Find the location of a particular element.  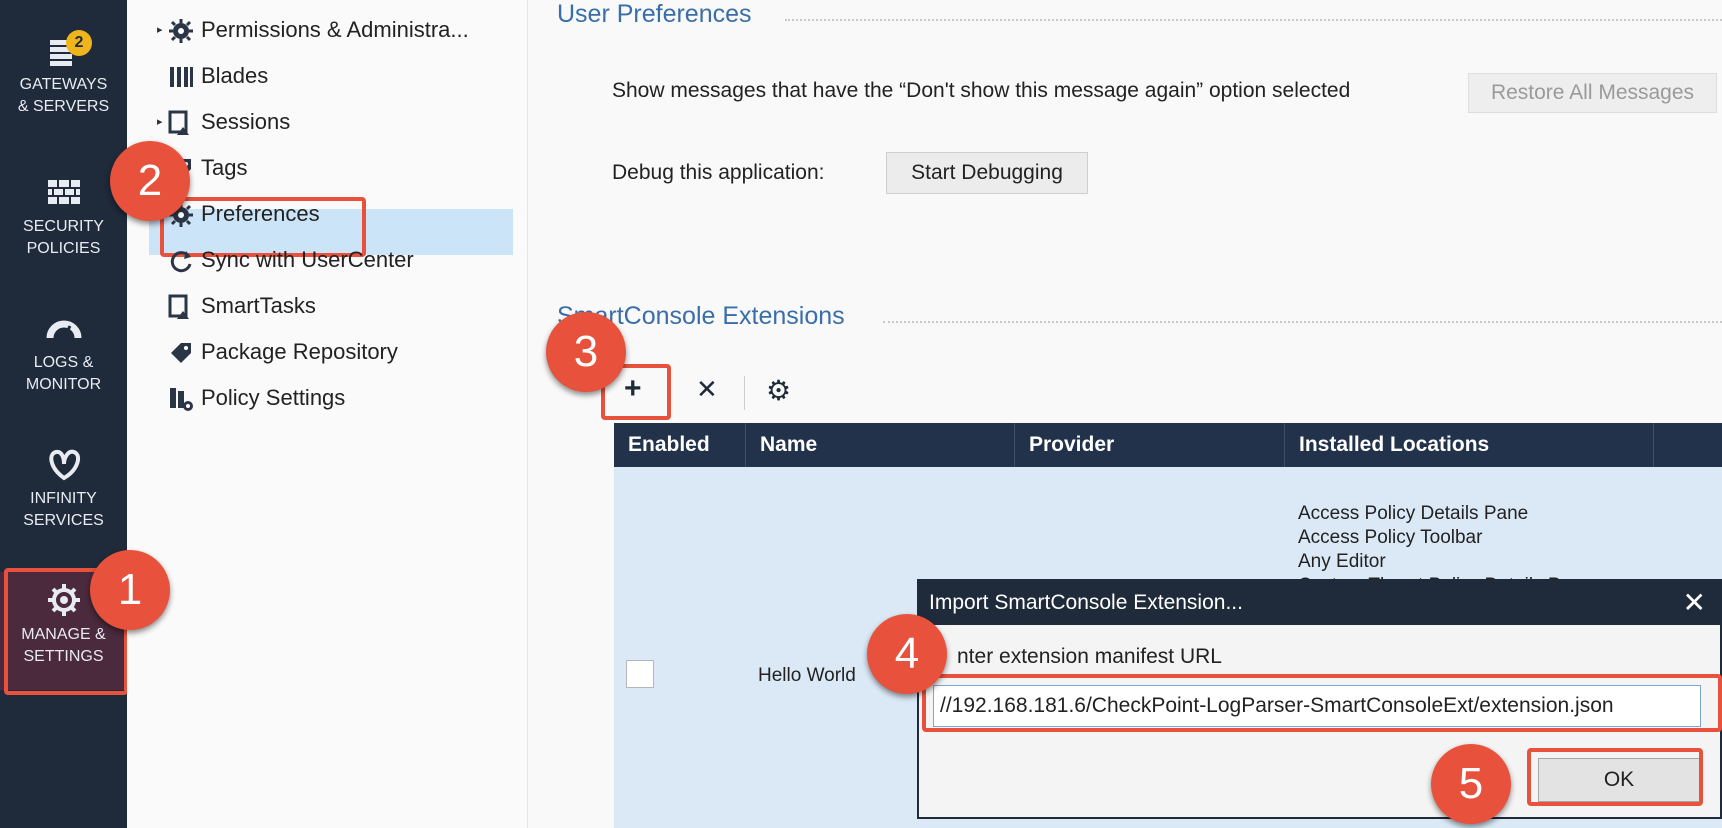

column-header-installed-locations: Installed Locations is located at coordinates (1469, 445).